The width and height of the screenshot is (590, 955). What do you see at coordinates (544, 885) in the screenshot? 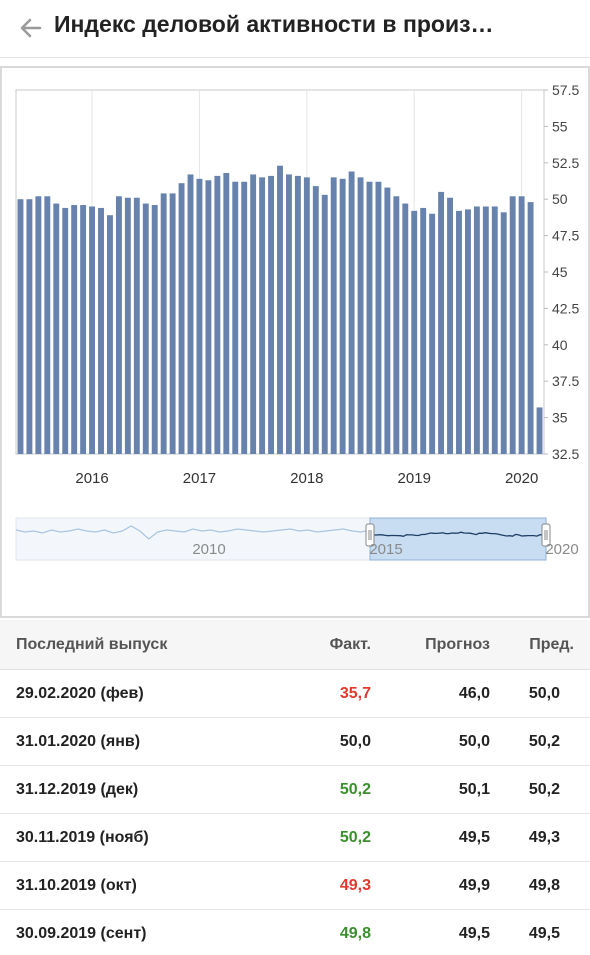
I see `previous-value: 49,8` at bounding box center [544, 885].